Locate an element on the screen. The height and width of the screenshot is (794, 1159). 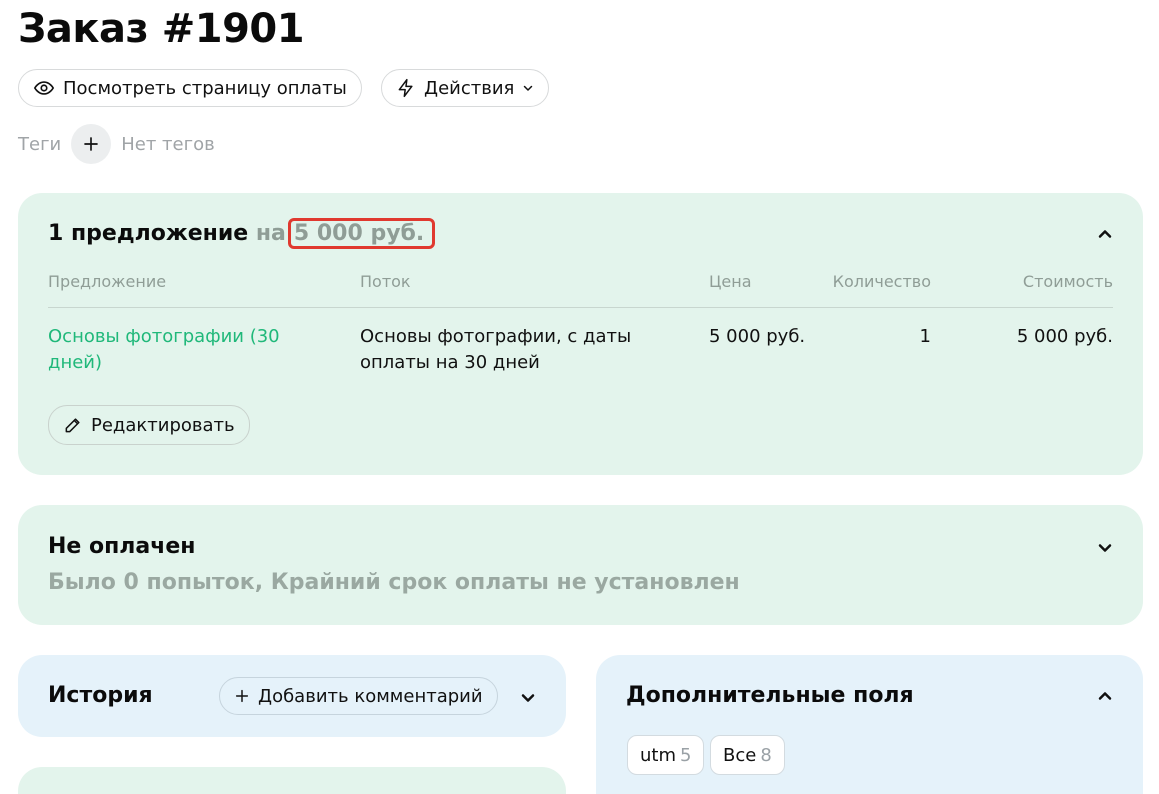
lightning-icon is located at coordinates (405, 88).